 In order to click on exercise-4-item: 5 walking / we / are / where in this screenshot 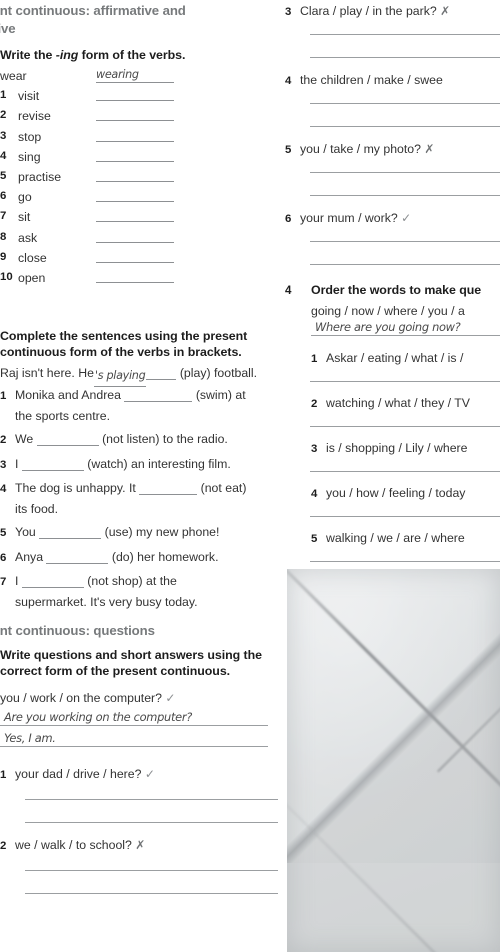, I will do `click(405, 539)`.